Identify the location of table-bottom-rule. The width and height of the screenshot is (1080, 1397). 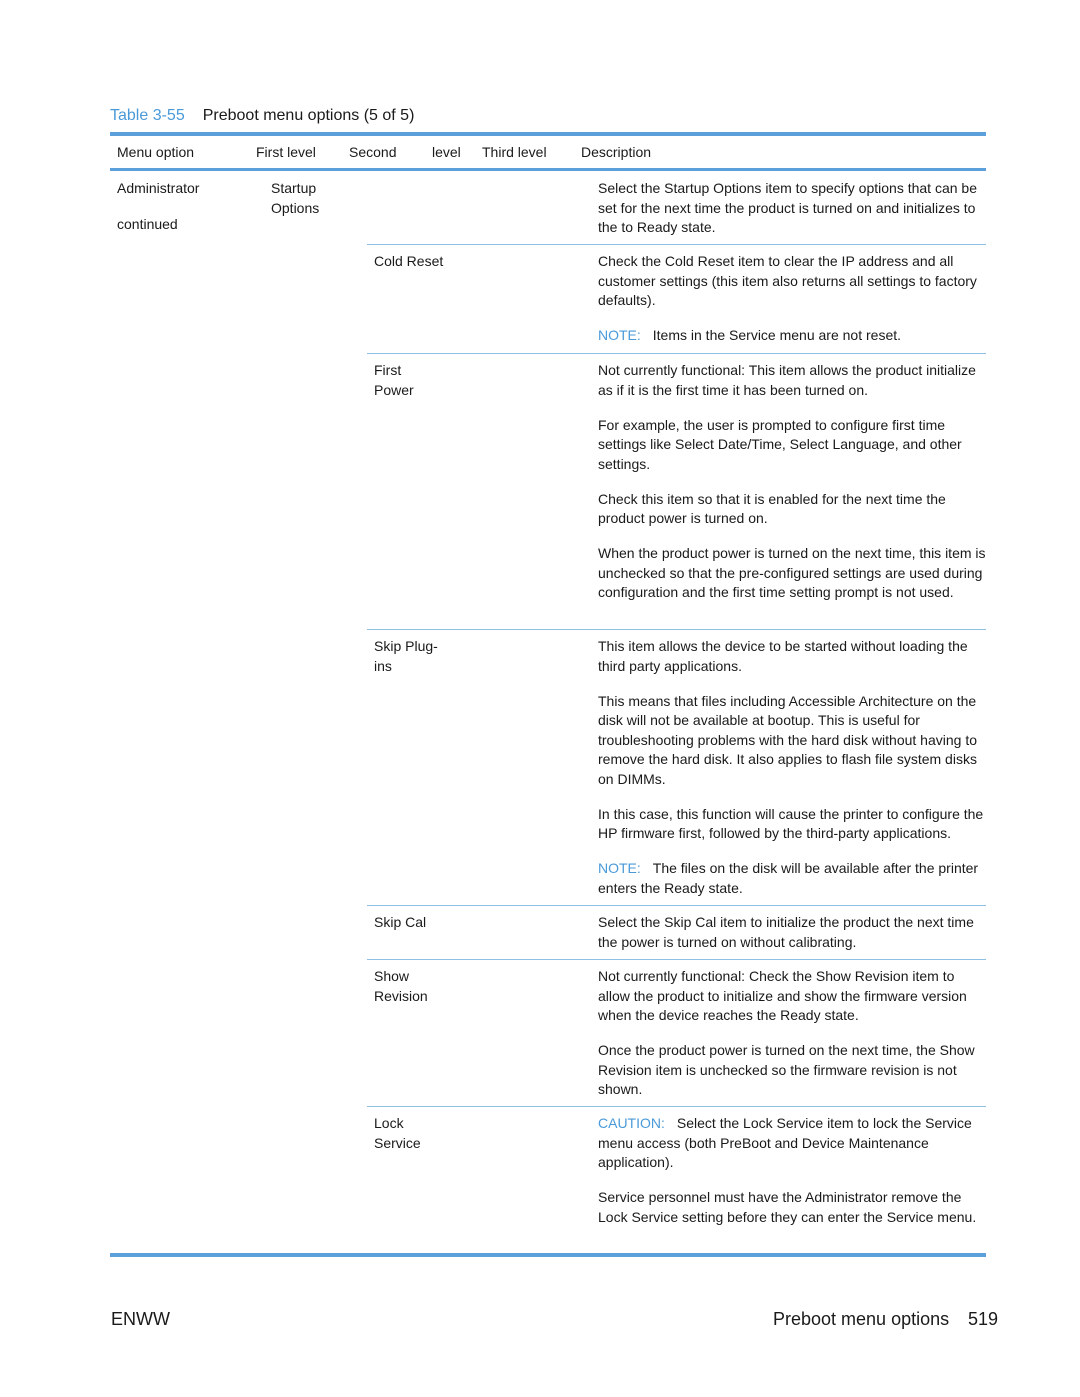
(548, 1255).